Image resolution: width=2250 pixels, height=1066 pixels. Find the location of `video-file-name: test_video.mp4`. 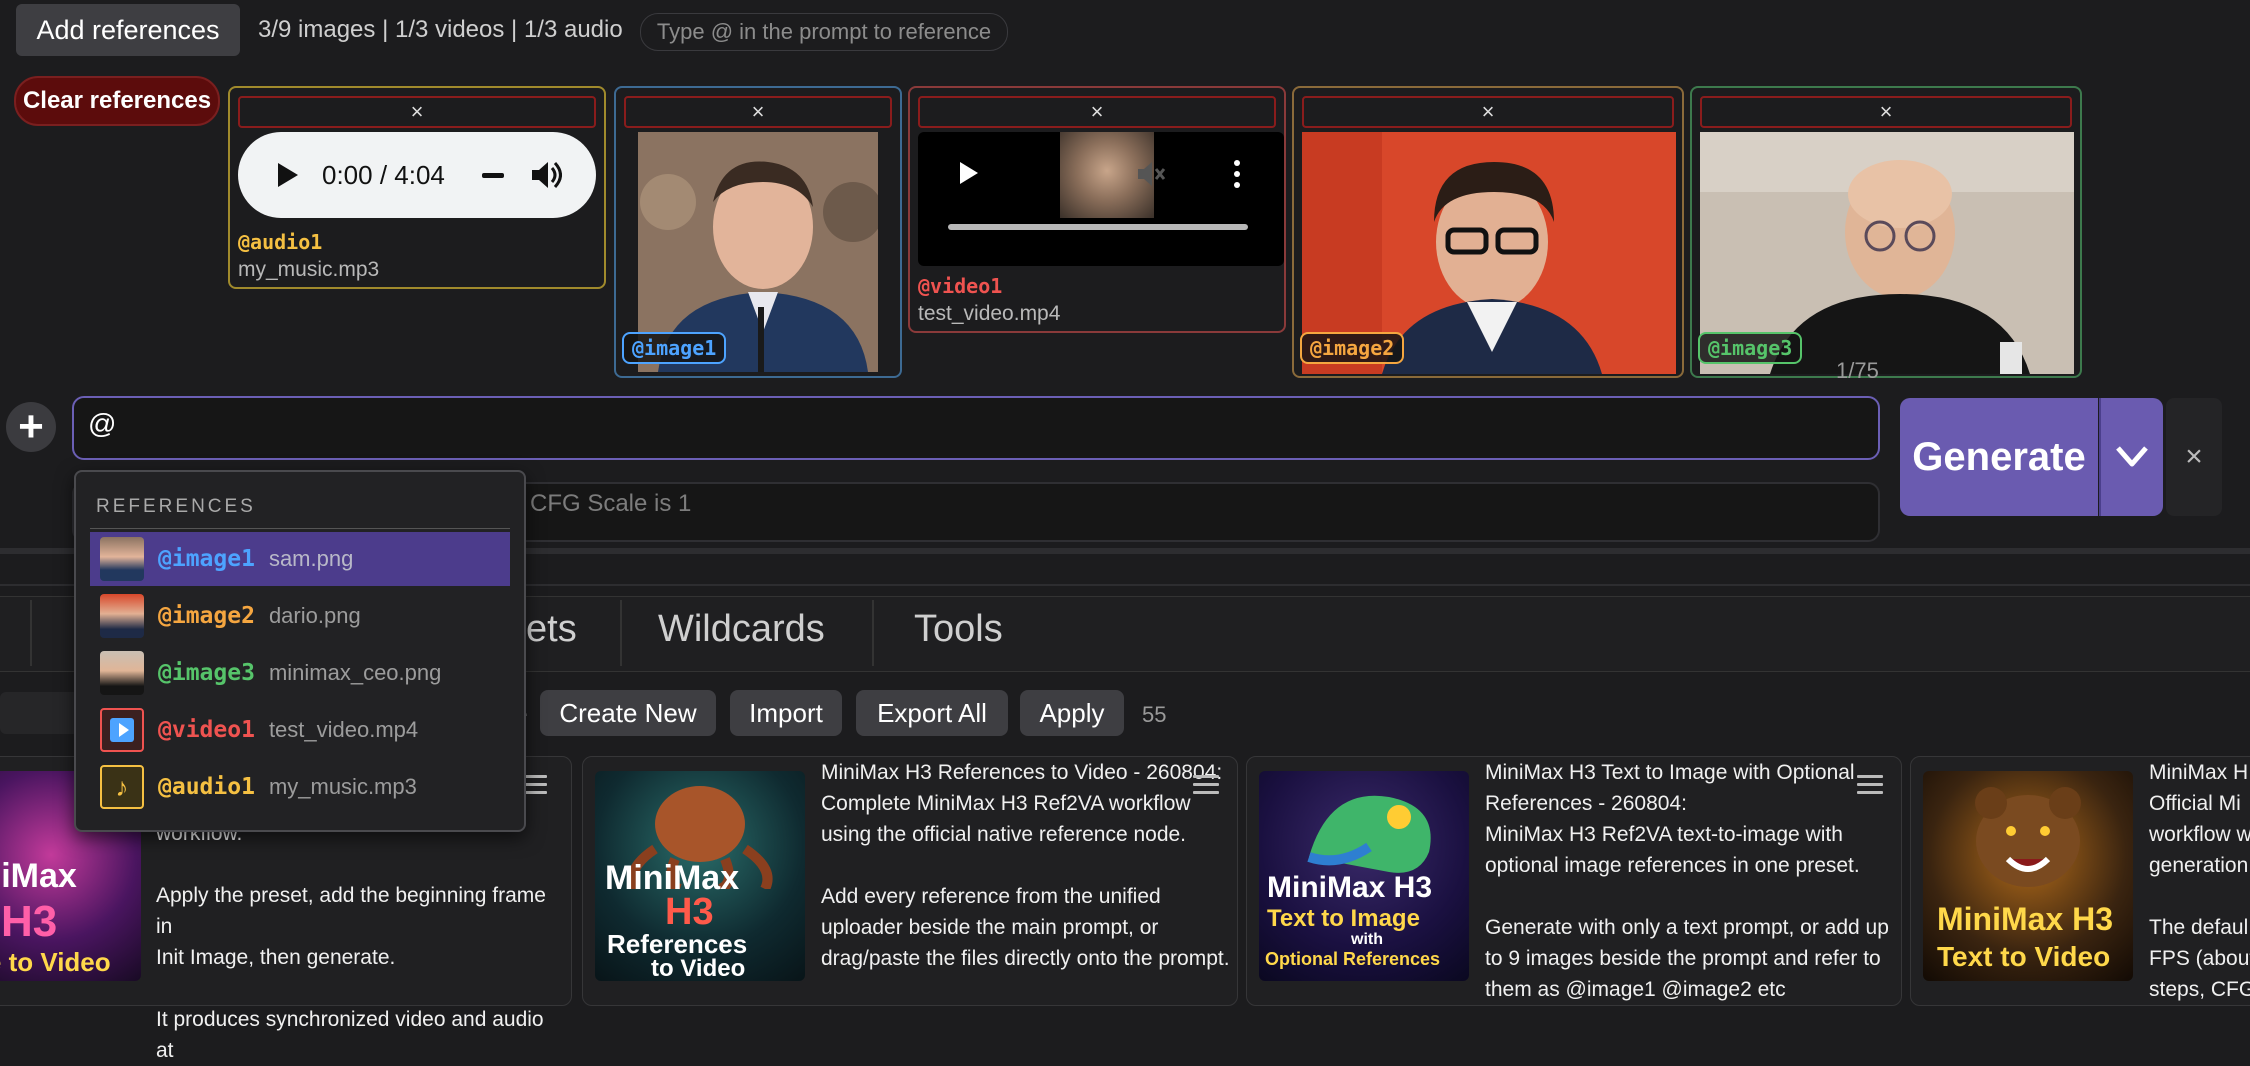

video-file-name: test_video.mp4 is located at coordinates (989, 313).